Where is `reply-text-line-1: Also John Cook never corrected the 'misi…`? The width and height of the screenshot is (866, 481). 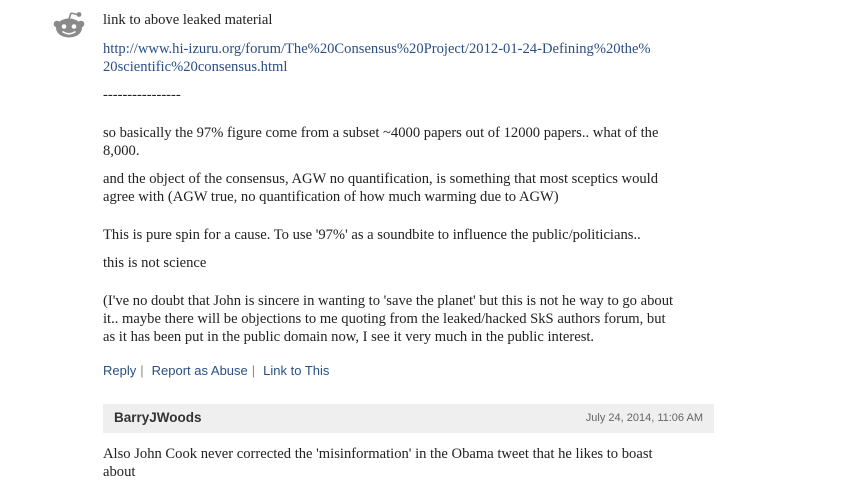
reply-text-line-1: Also John Cook never corrected the 'misi… is located at coordinates (378, 454).